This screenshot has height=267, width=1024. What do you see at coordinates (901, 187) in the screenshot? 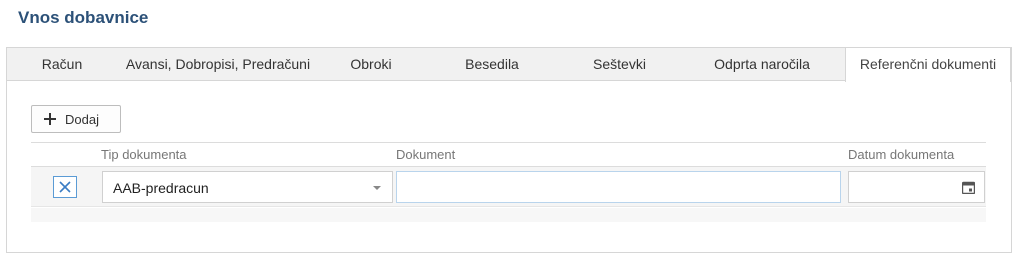
I see `document-date-input` at bounding box center [901, 187].